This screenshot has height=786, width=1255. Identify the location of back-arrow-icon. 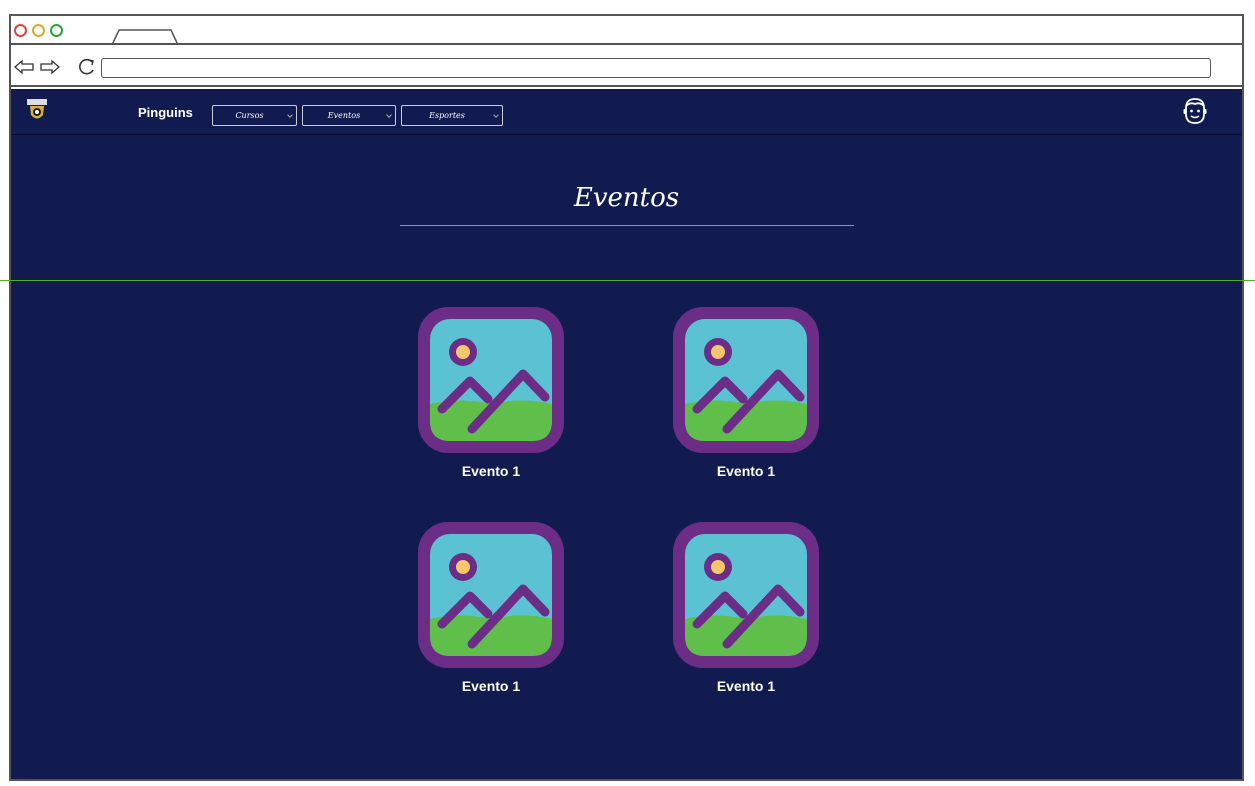
(24, 67).